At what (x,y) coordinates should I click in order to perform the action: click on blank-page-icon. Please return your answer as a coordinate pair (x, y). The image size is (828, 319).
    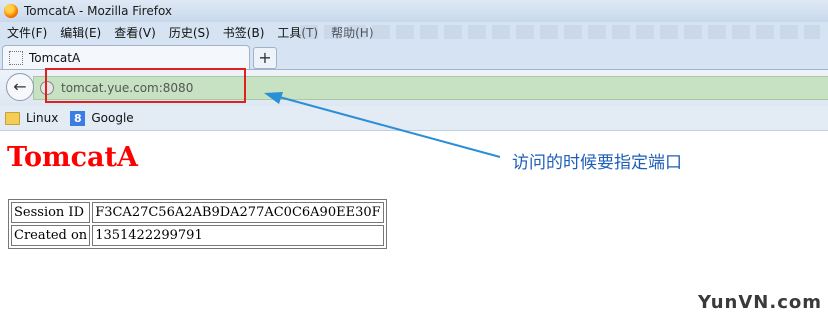
    Looking at the image, I should click on (16, 58).